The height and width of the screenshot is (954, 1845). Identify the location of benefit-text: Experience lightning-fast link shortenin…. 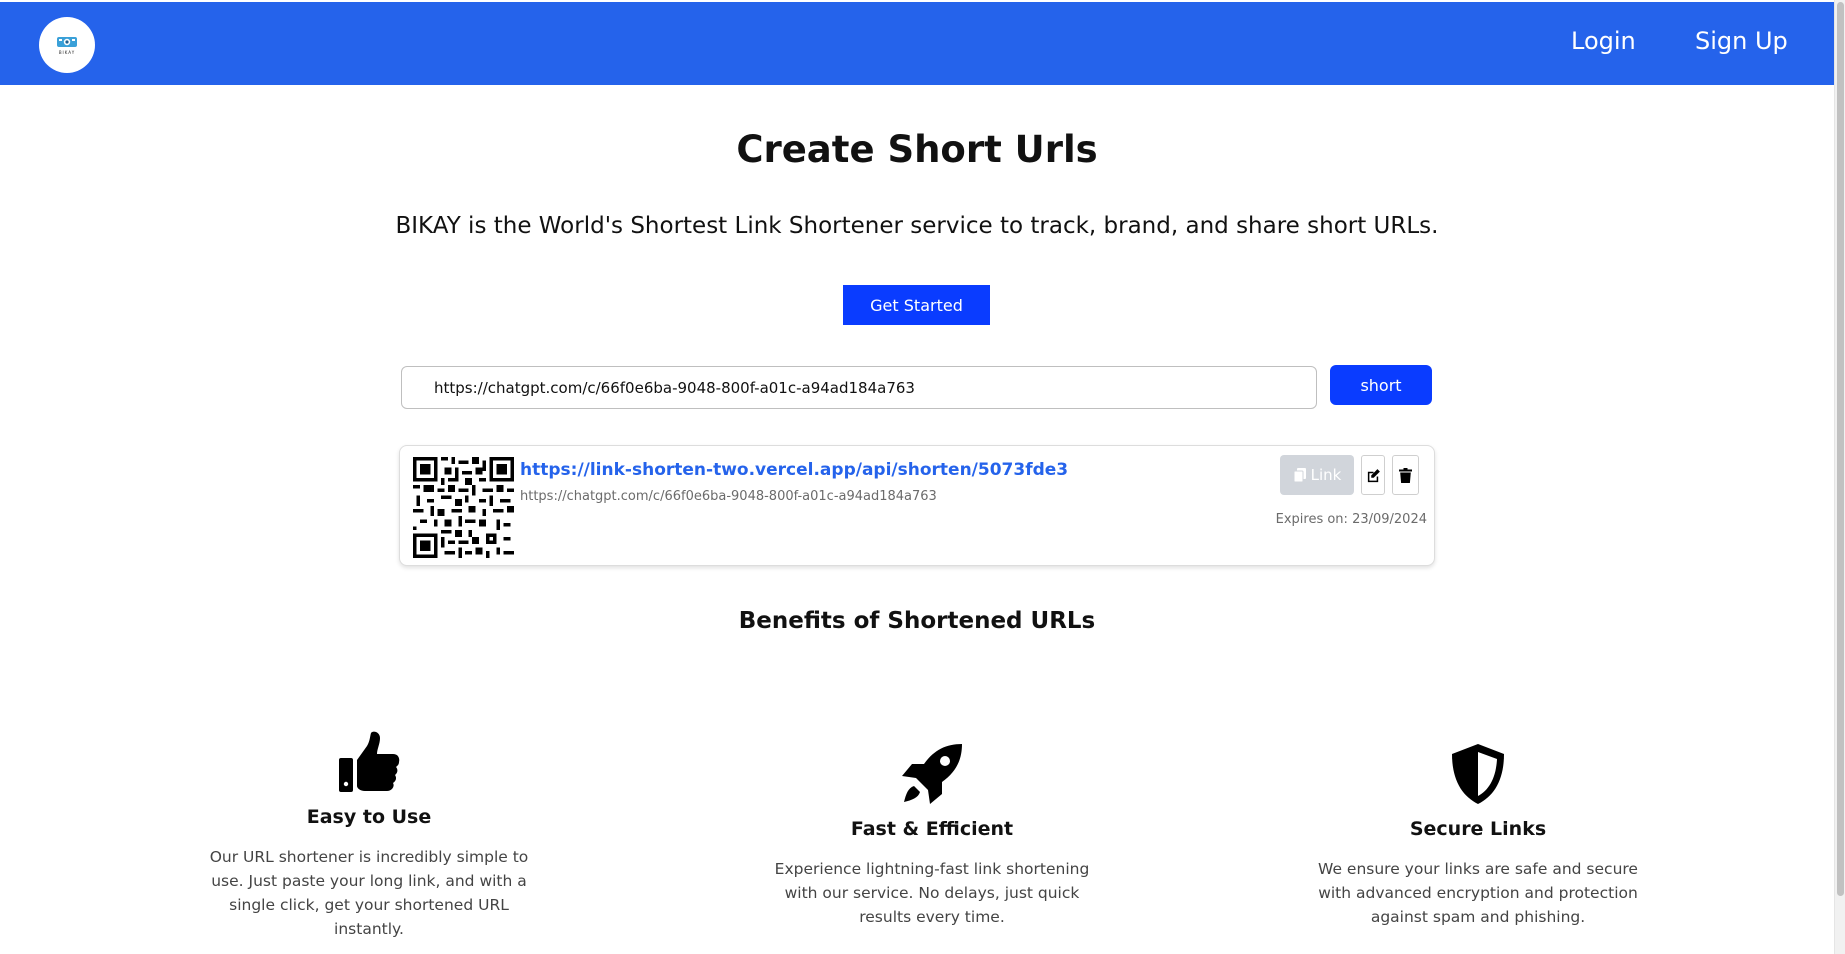
(932, 893).